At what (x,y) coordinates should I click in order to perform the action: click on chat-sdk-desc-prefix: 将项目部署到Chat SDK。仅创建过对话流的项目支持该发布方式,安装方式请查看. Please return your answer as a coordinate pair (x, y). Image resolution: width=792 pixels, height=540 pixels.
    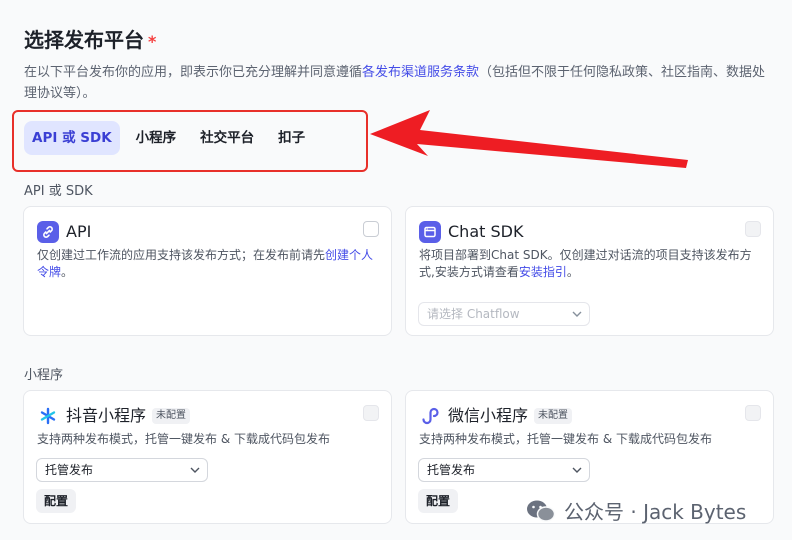
    Looking at the image, I should click on (585, 263).